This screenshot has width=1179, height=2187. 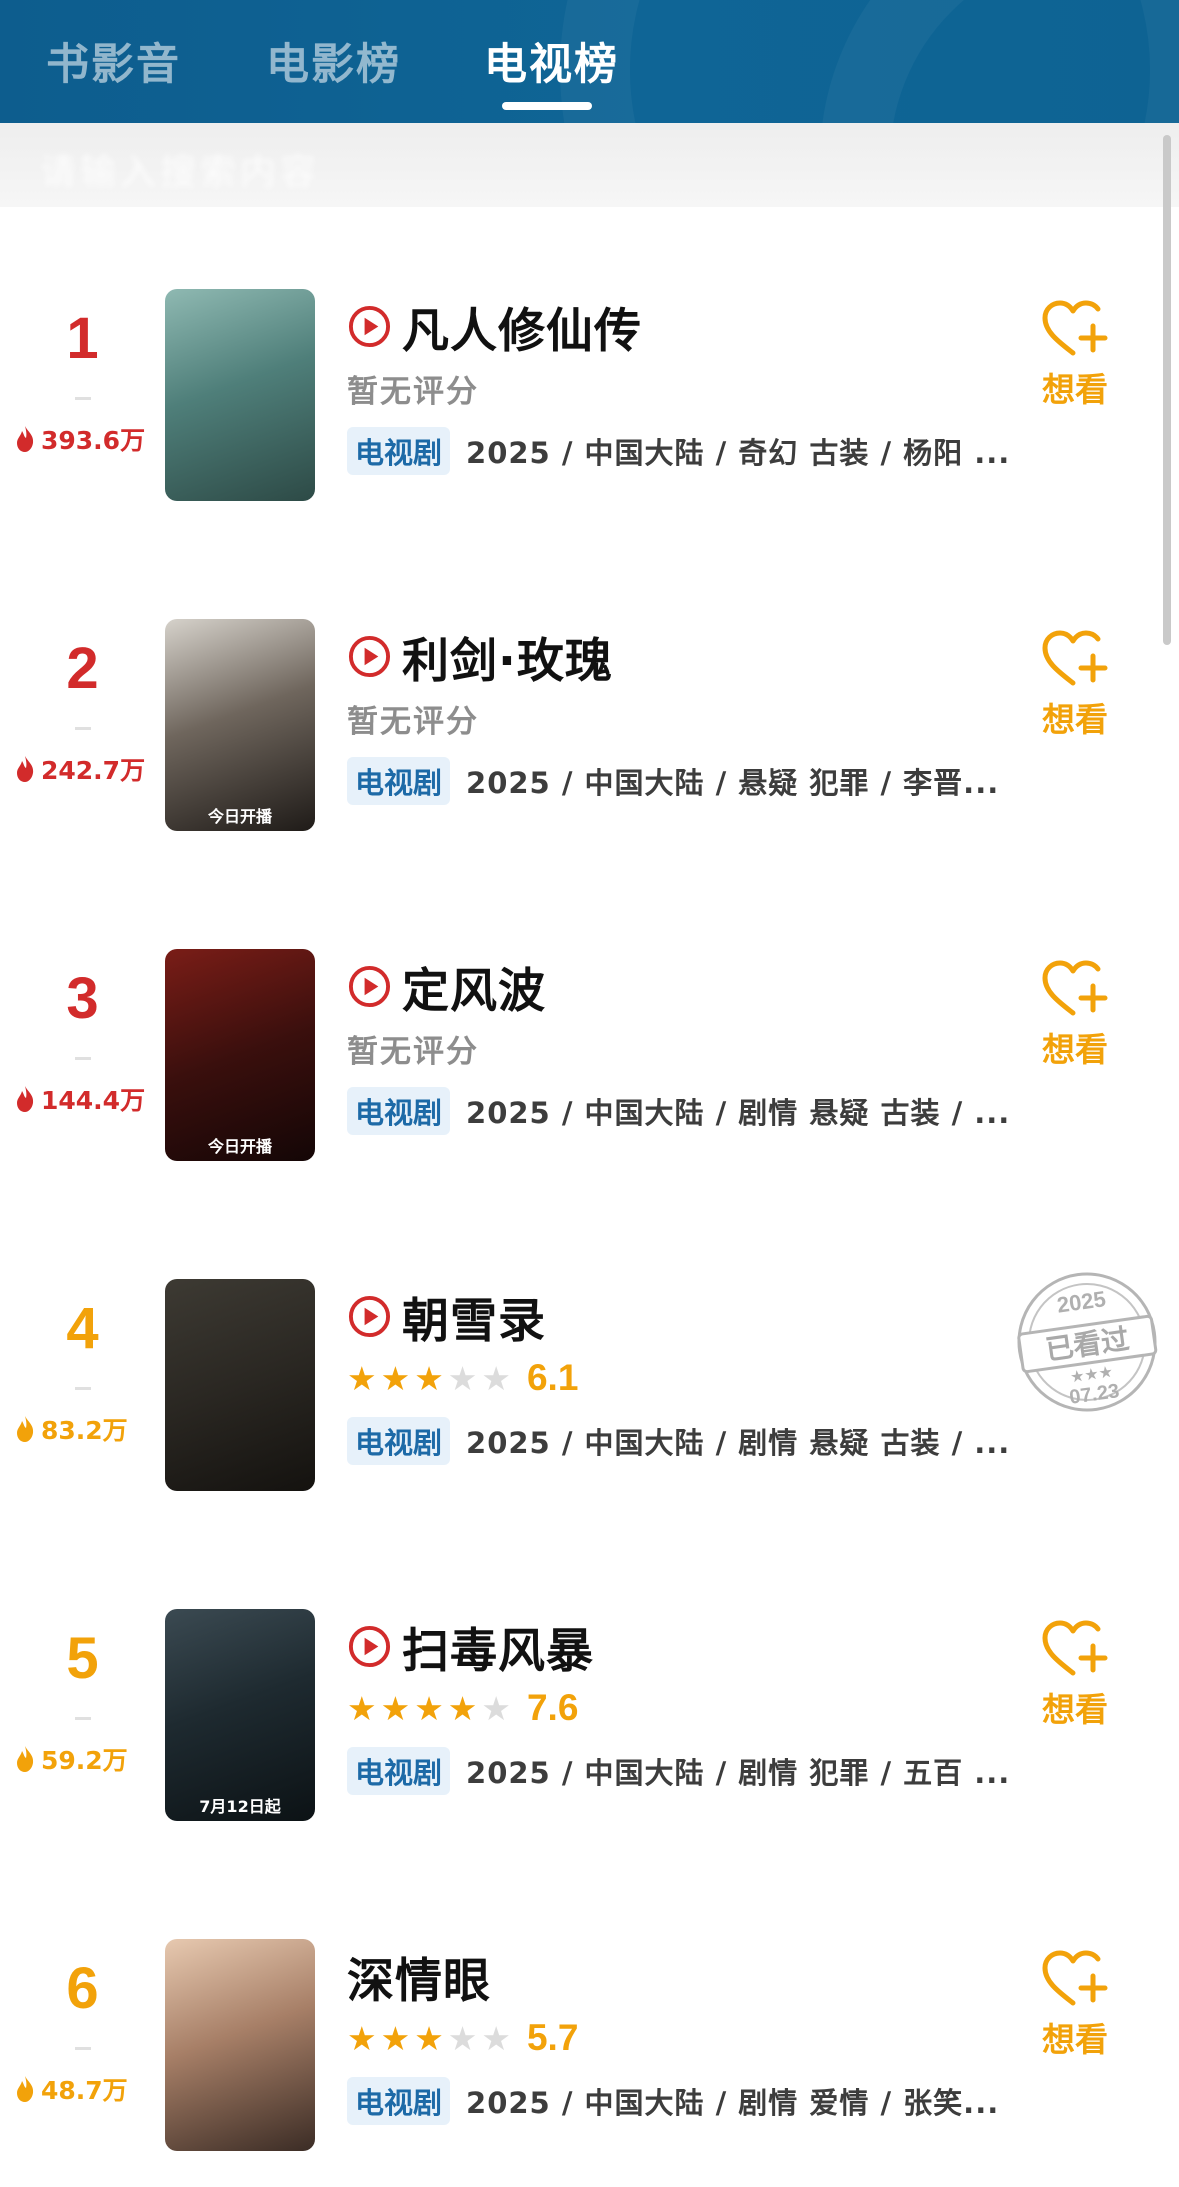 What do you see at coordinates (93, 440) in the screenshot?
I see `heat-value: 393.6万` at bounding box center [93, 440].